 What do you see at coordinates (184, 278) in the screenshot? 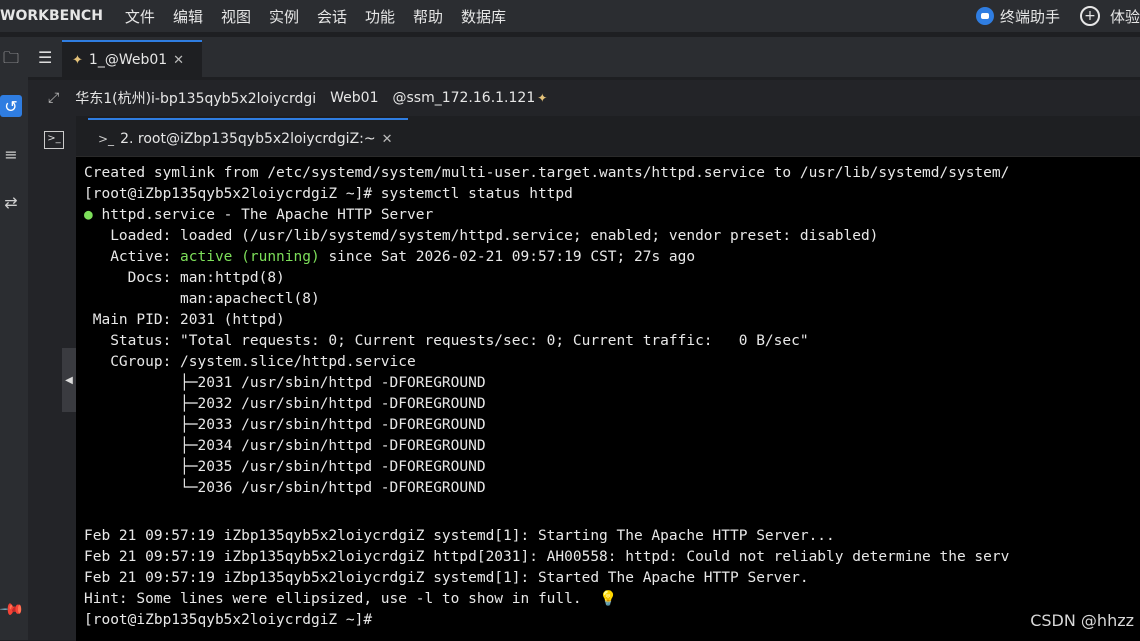
I see `terminal-line: Docs: man:httpd(8)` at bounding box center [184, 278].